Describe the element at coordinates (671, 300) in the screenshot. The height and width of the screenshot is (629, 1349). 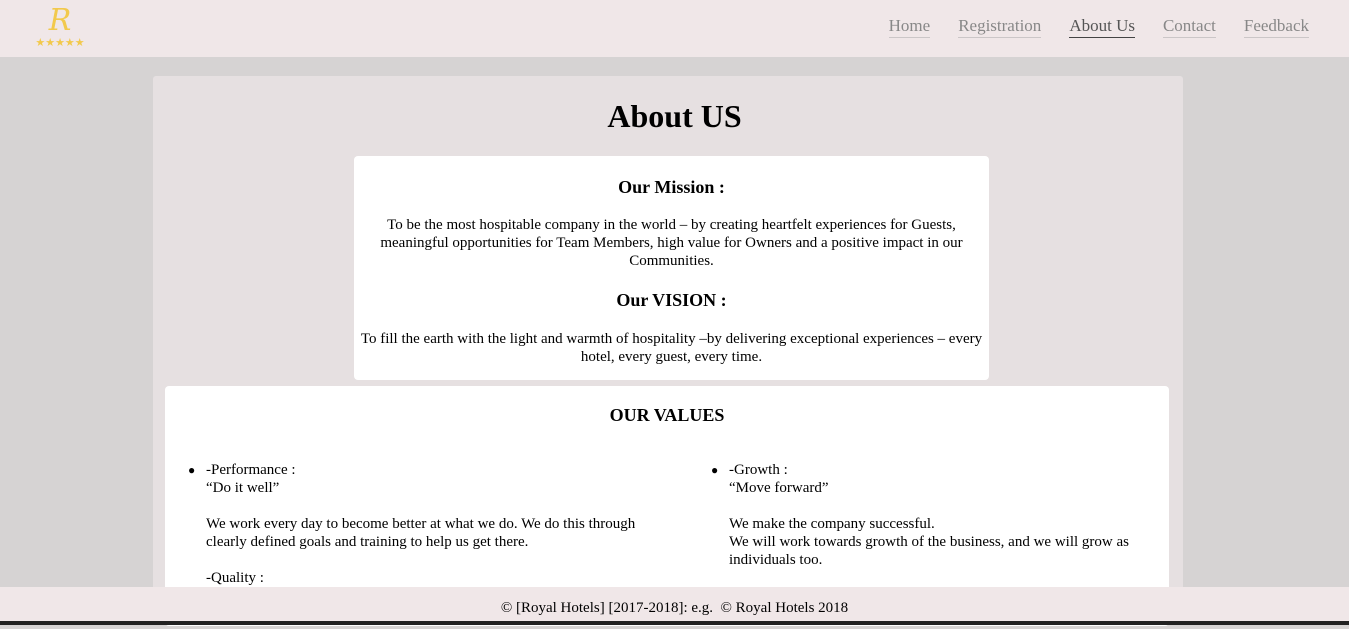
I see `vision-heading: Our VISION :` at that location.